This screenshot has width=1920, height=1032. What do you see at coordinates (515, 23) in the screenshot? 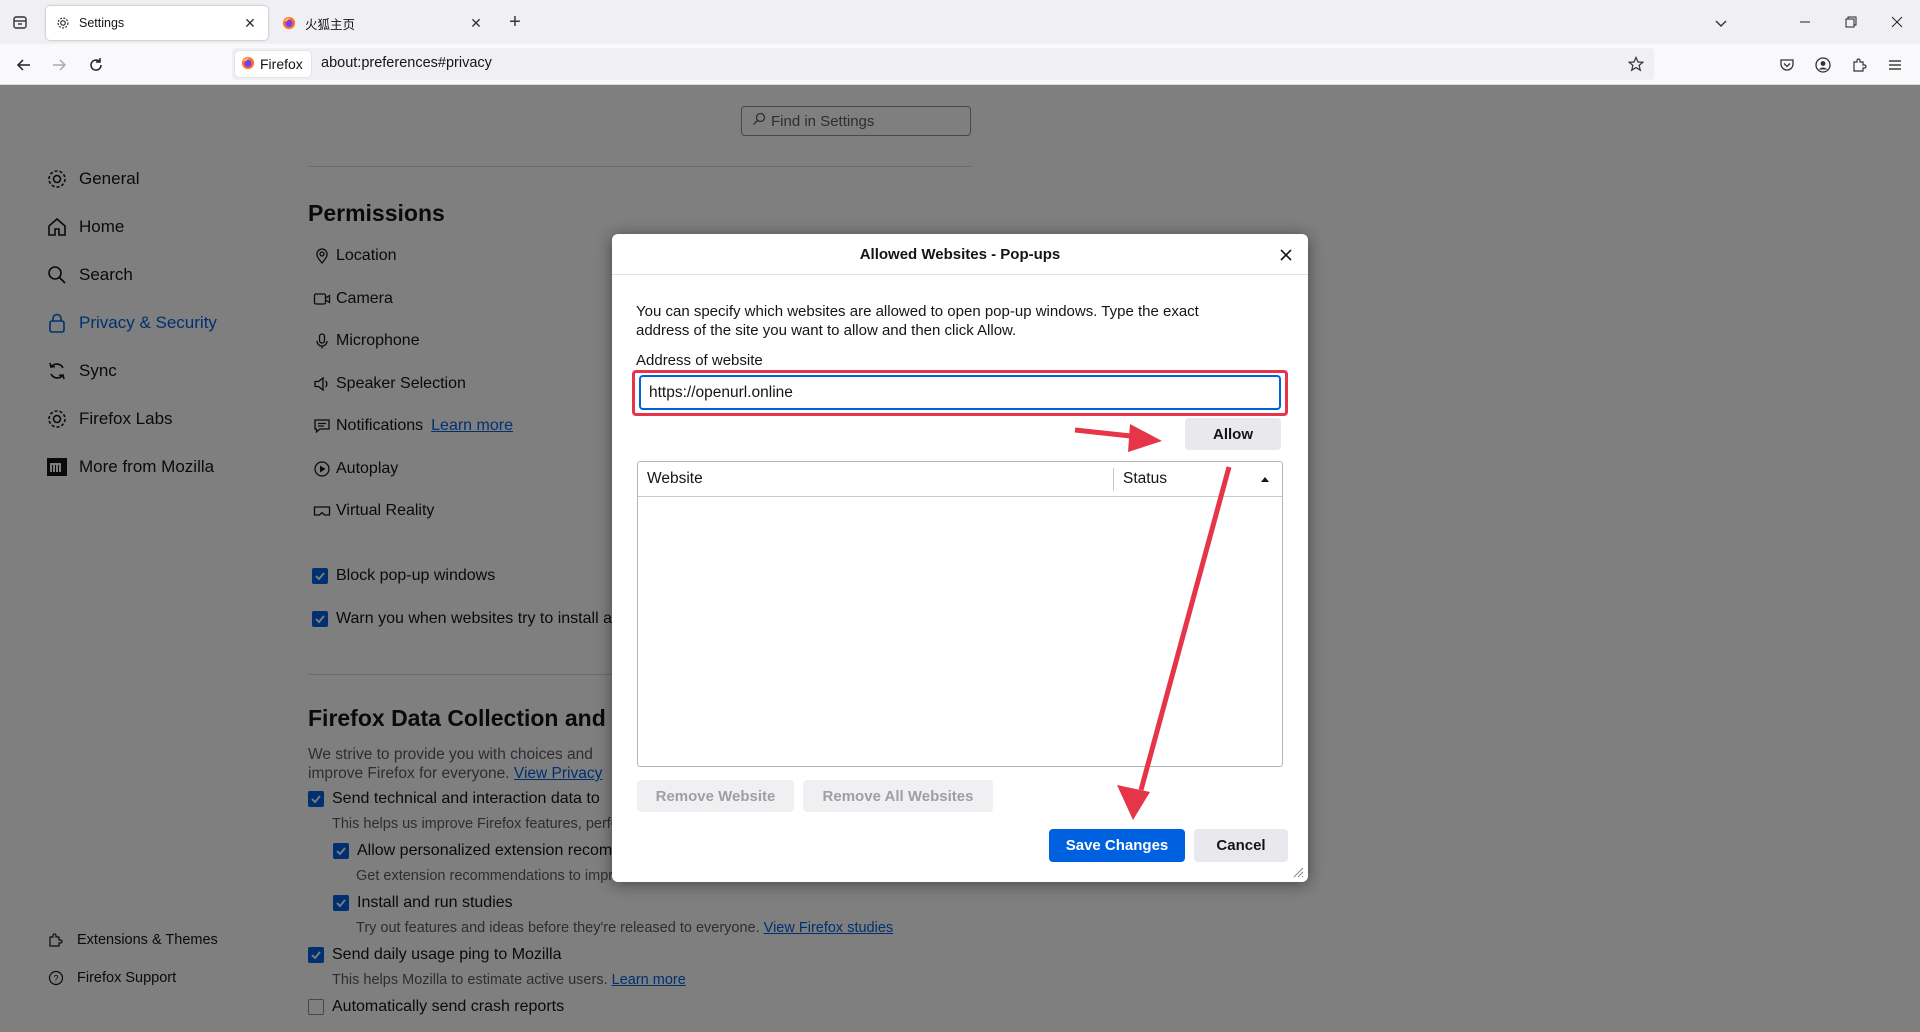
I see `new-tab-icon: +` at bounding box center [515, 23].